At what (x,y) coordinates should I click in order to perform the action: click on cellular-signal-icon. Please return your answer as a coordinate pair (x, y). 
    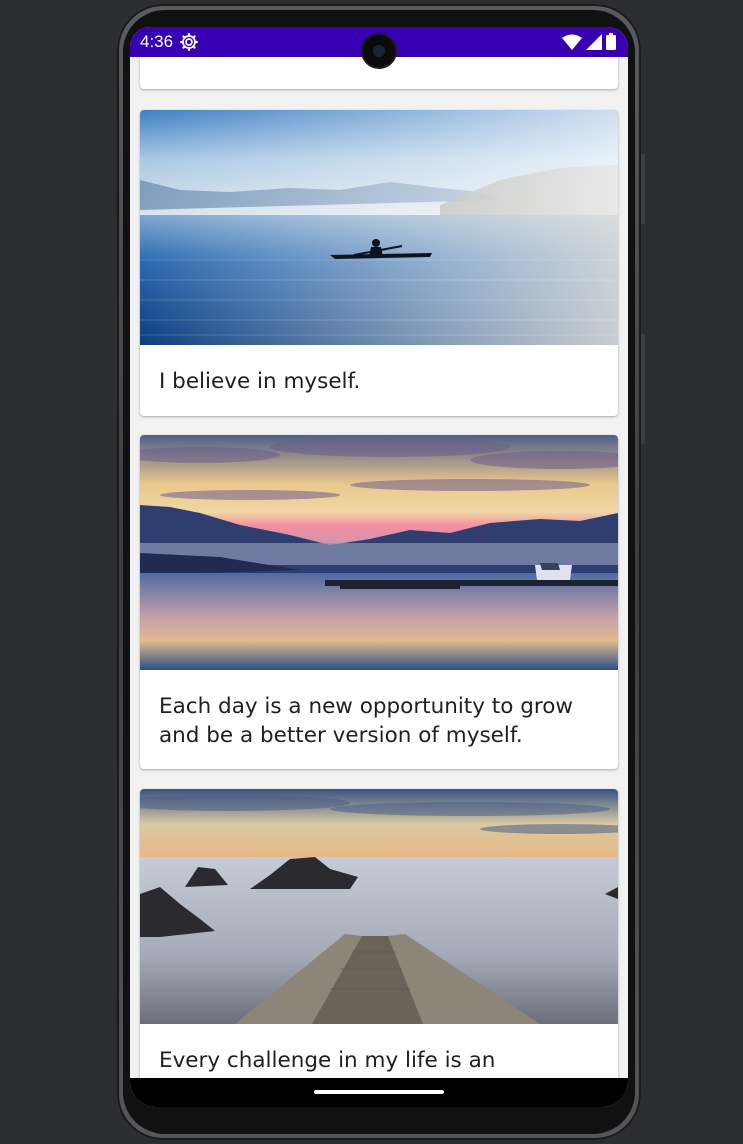
    Looking at the image, I should click on (594, 41).